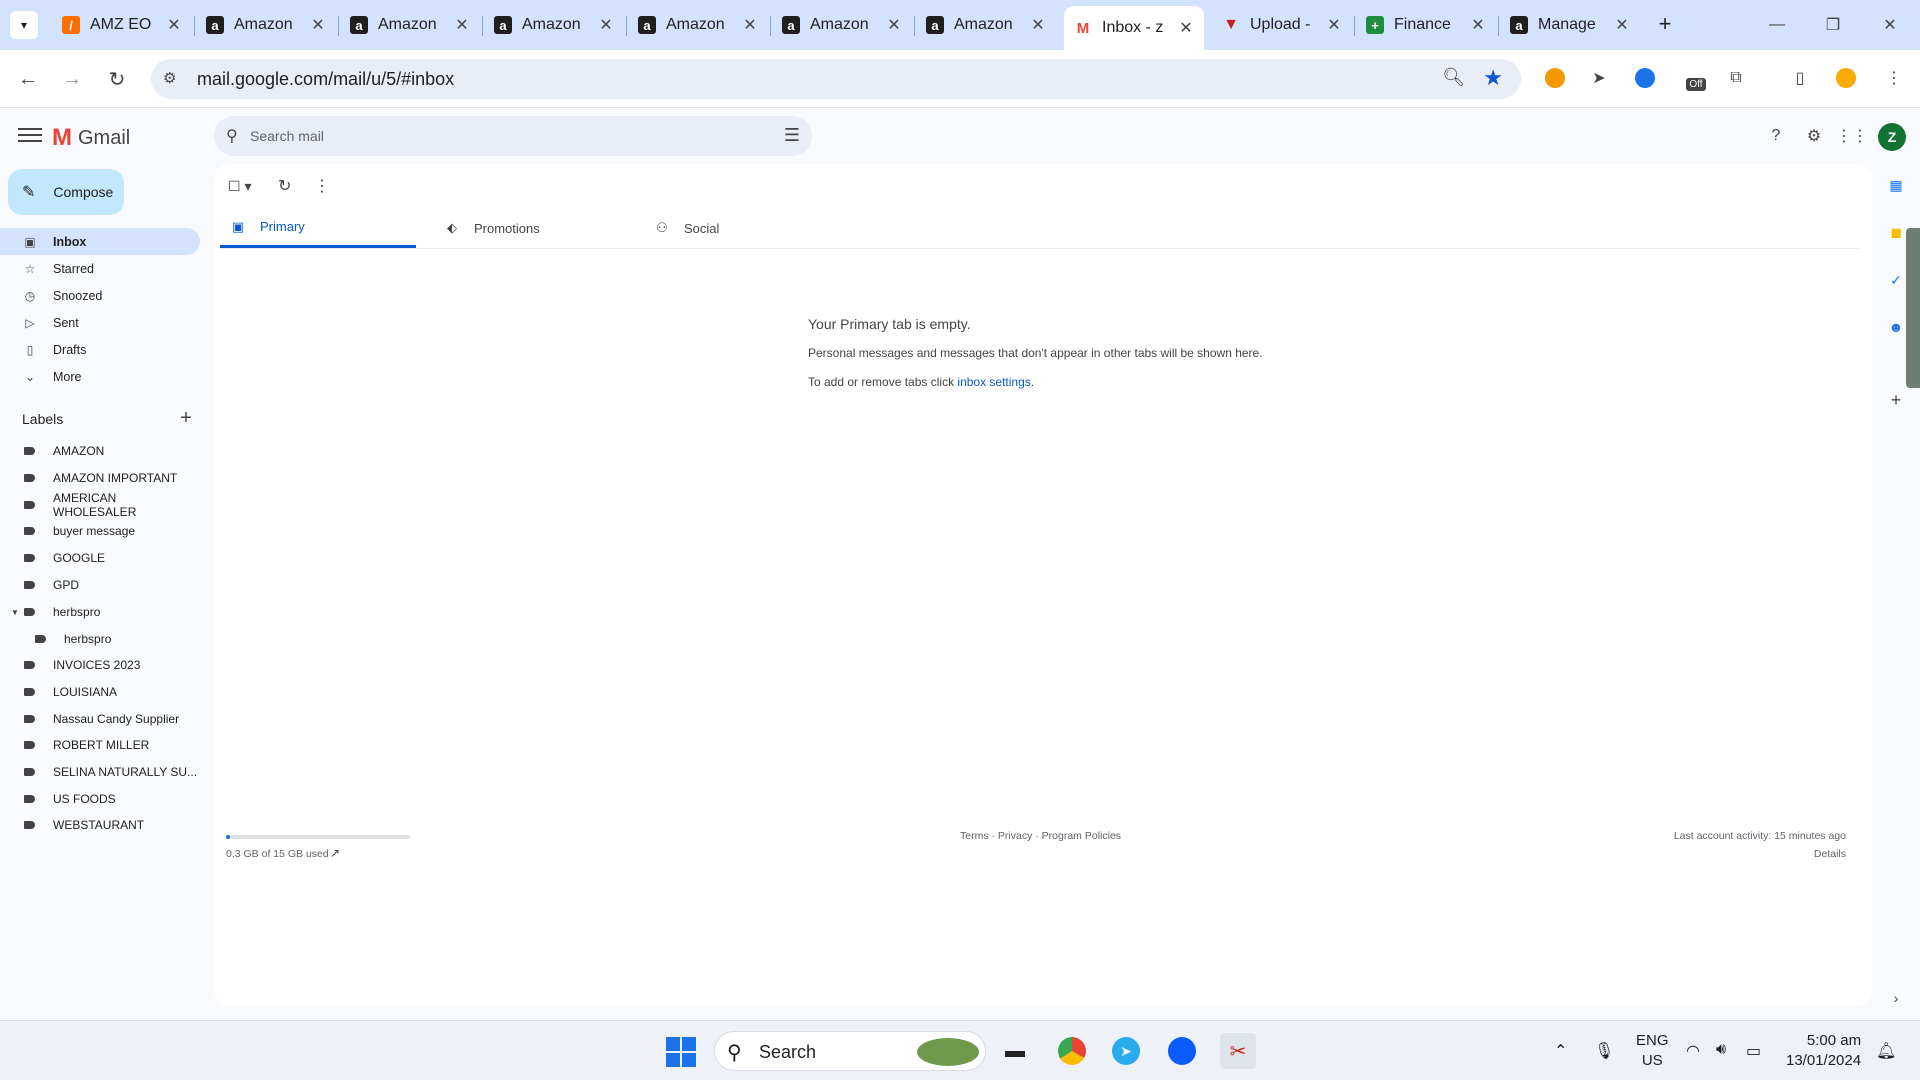 The width and height of the screenshot is (1920, 1080). What do you see at coordinates (681, 1052) in the screenshot?
I see `windows-start-icon` at bounding box center [681, 1052].